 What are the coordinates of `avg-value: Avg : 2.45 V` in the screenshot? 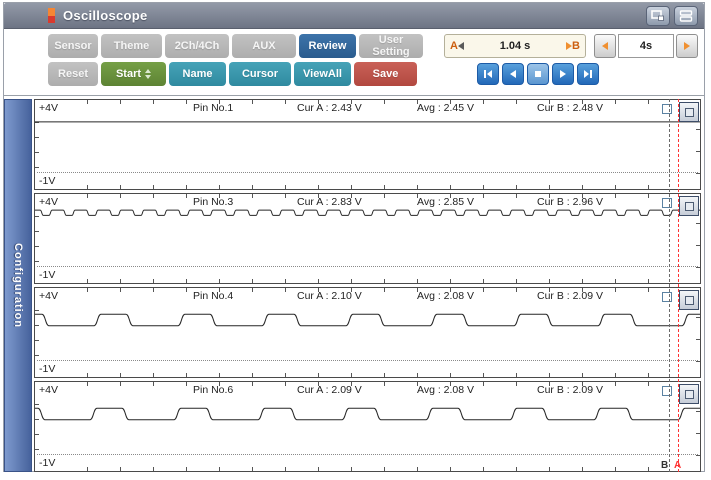 It's located at (446, 108).